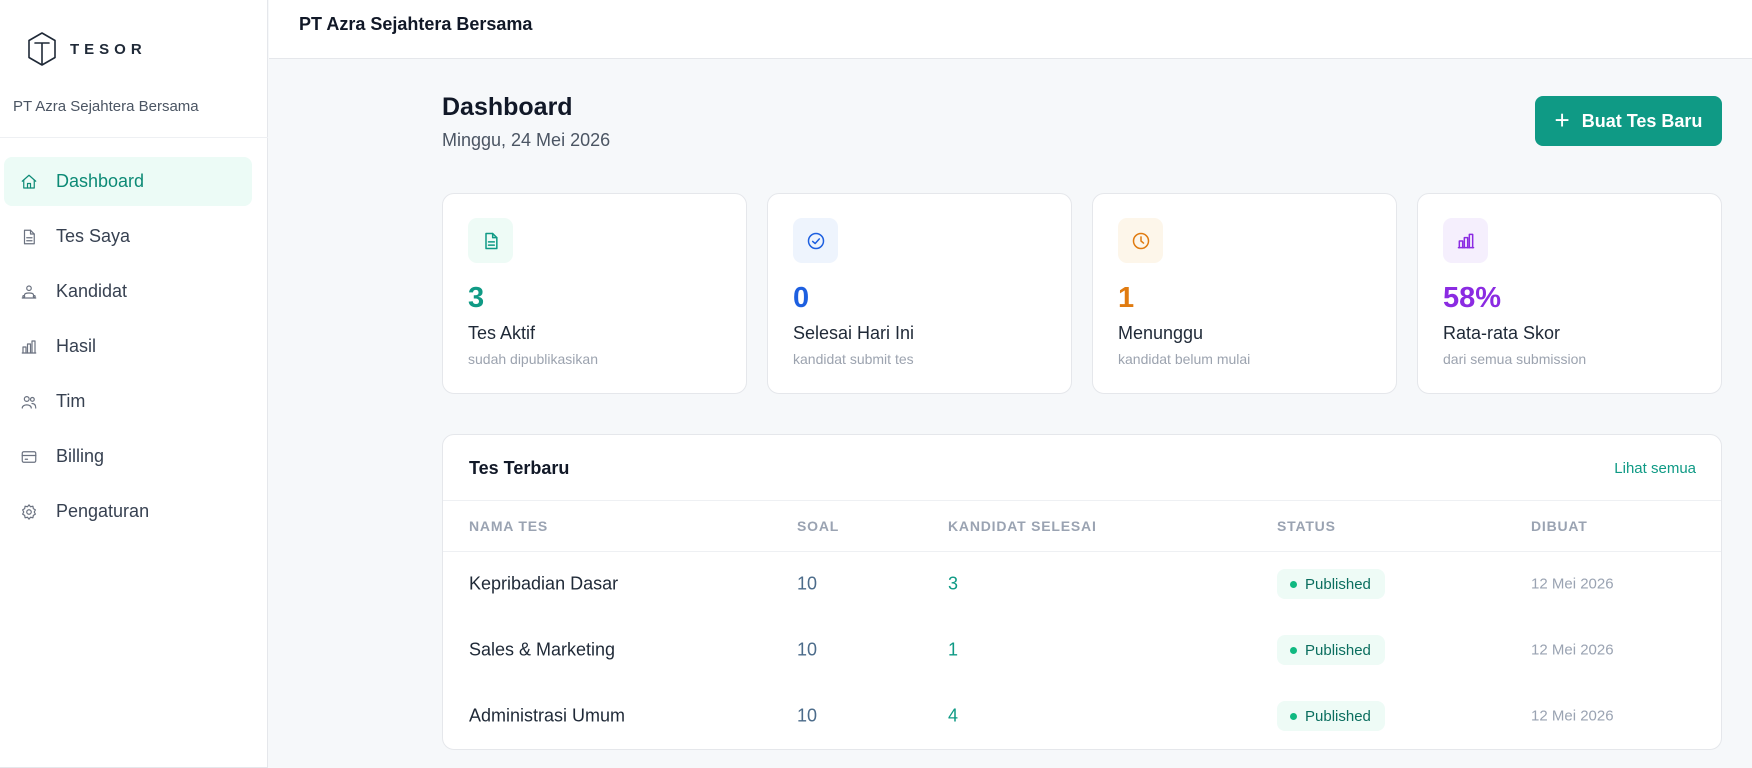  What do you see at coordinates (476, 298) in the screenshot?
I see `stat-value: 3` at bounding box center [476, 298].